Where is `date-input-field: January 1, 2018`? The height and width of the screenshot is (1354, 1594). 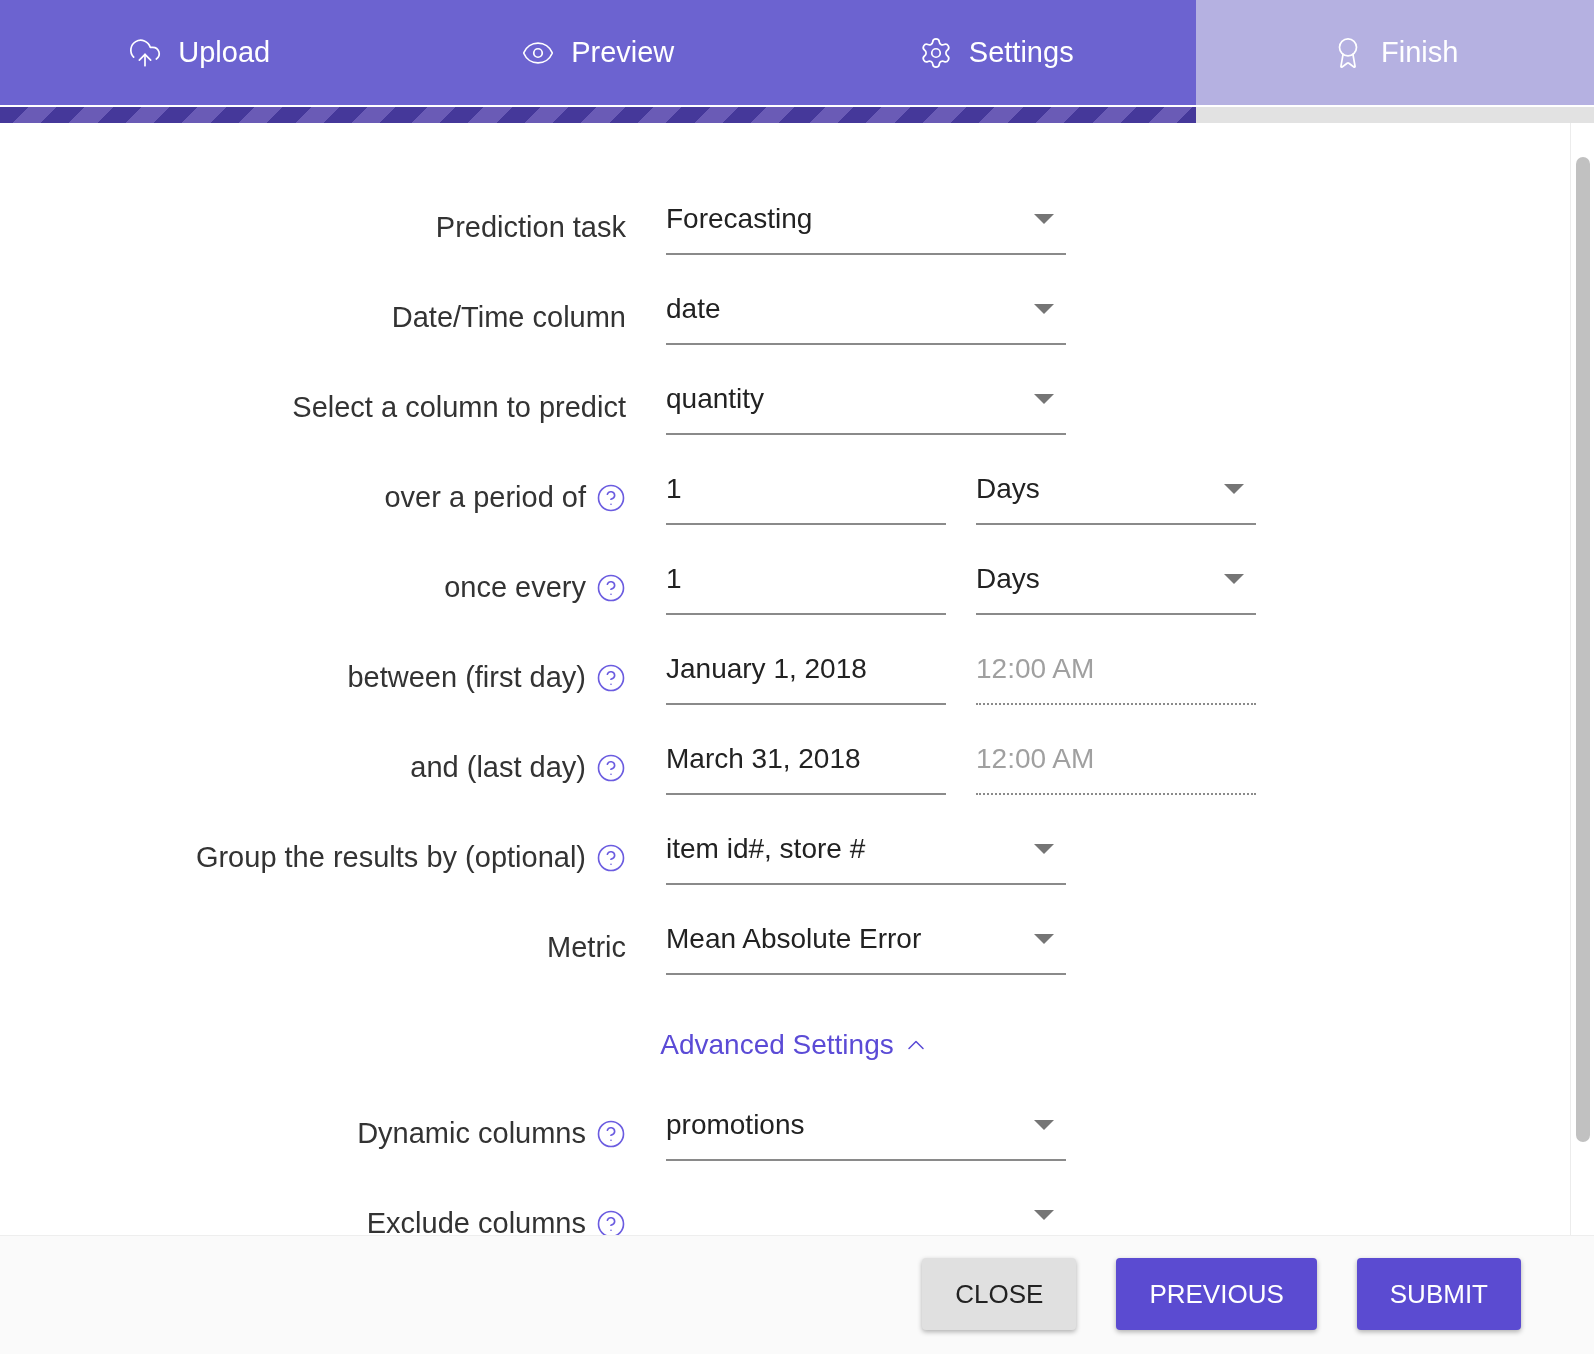
date-input-field: January 1, 2018 is located at coordinates (806, 674).